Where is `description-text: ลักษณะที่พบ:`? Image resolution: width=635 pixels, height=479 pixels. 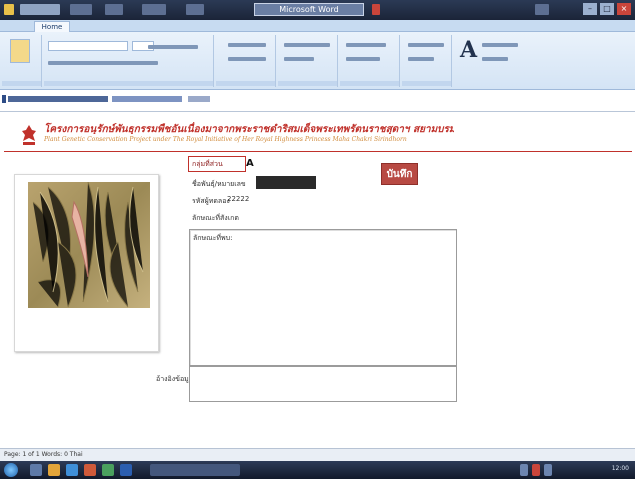 description-text: ลักษณะที่พบ: is located at coordinates (213, 238).